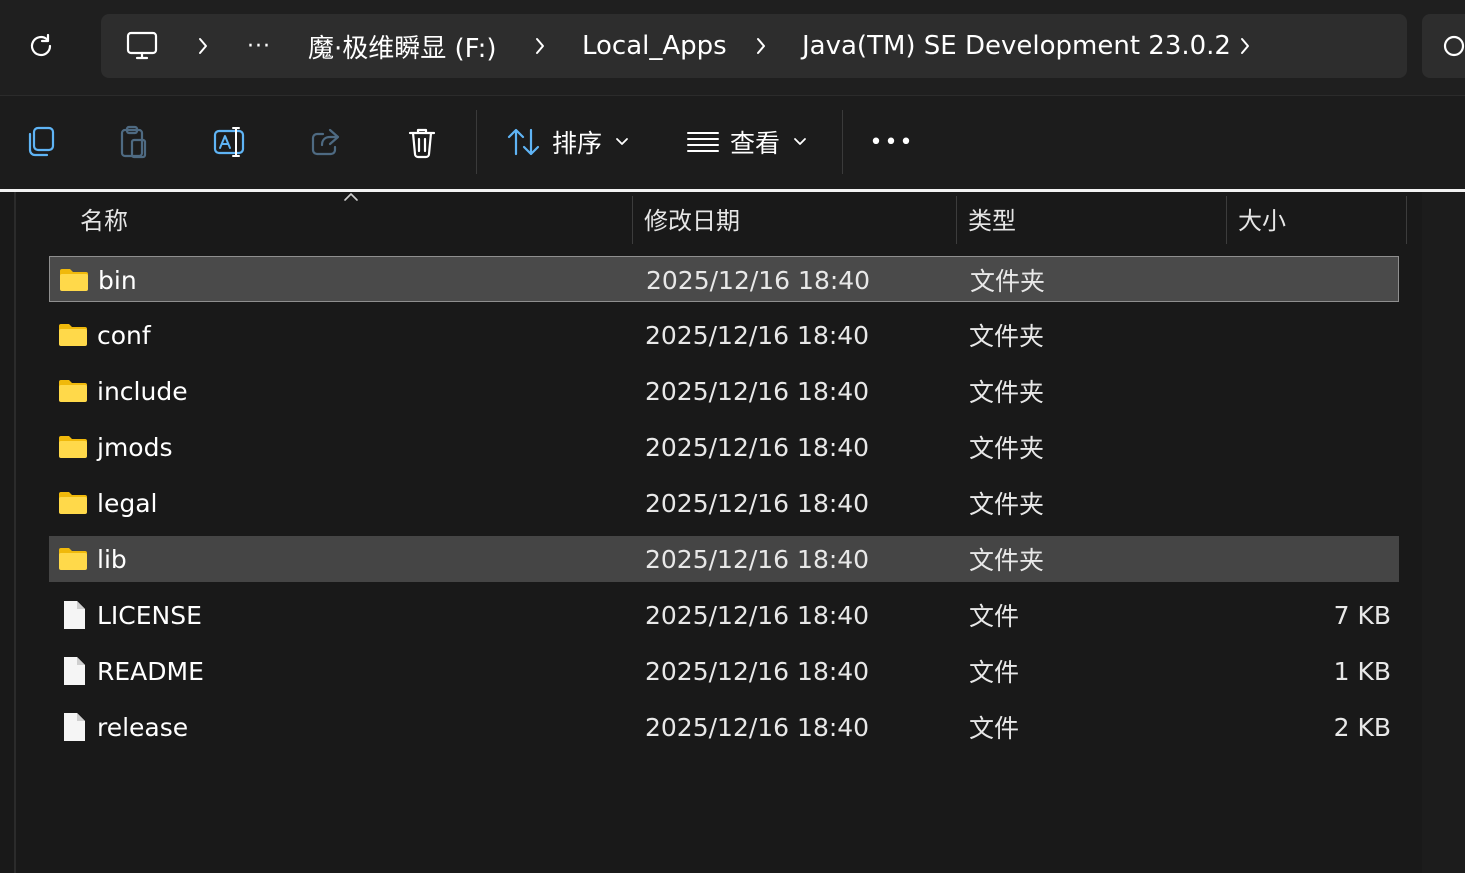  I want to click on refresh-button, so click(41, 46).